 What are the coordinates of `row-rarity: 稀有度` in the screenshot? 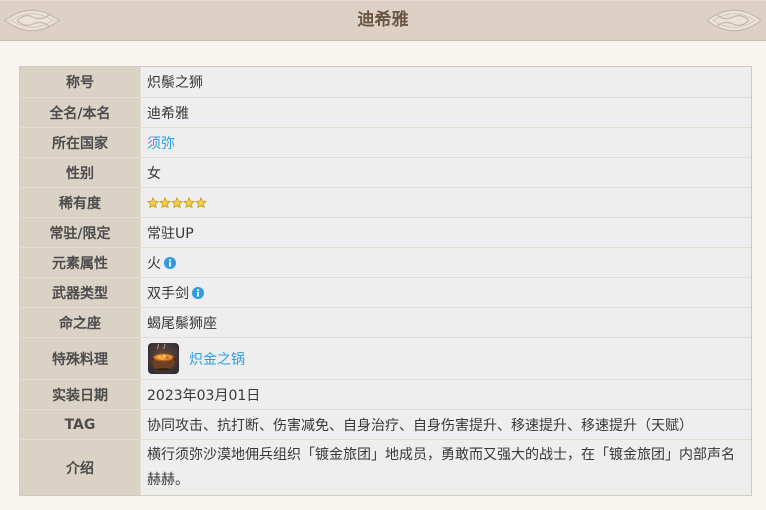 It's located at (385, 202).